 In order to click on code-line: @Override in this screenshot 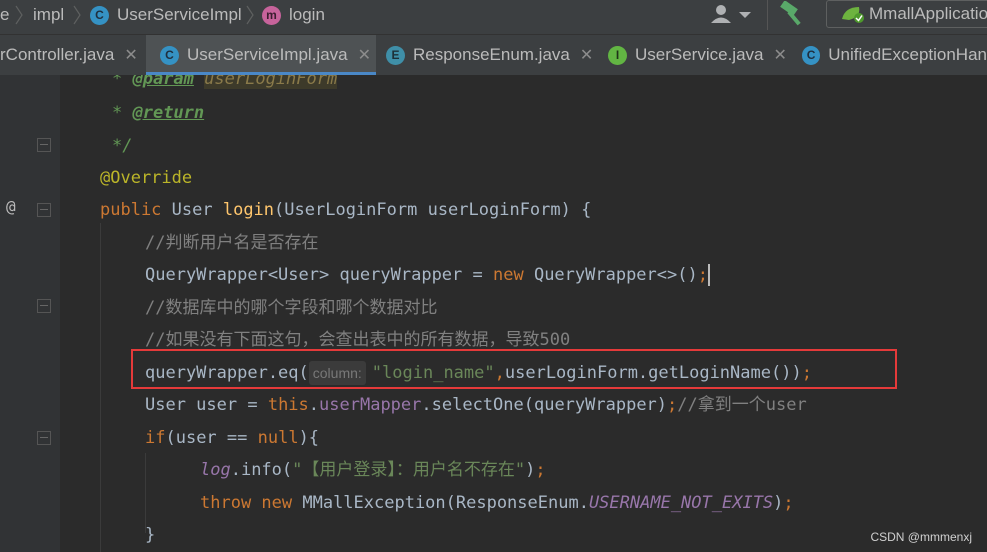, I will do `click(146, 178)`.